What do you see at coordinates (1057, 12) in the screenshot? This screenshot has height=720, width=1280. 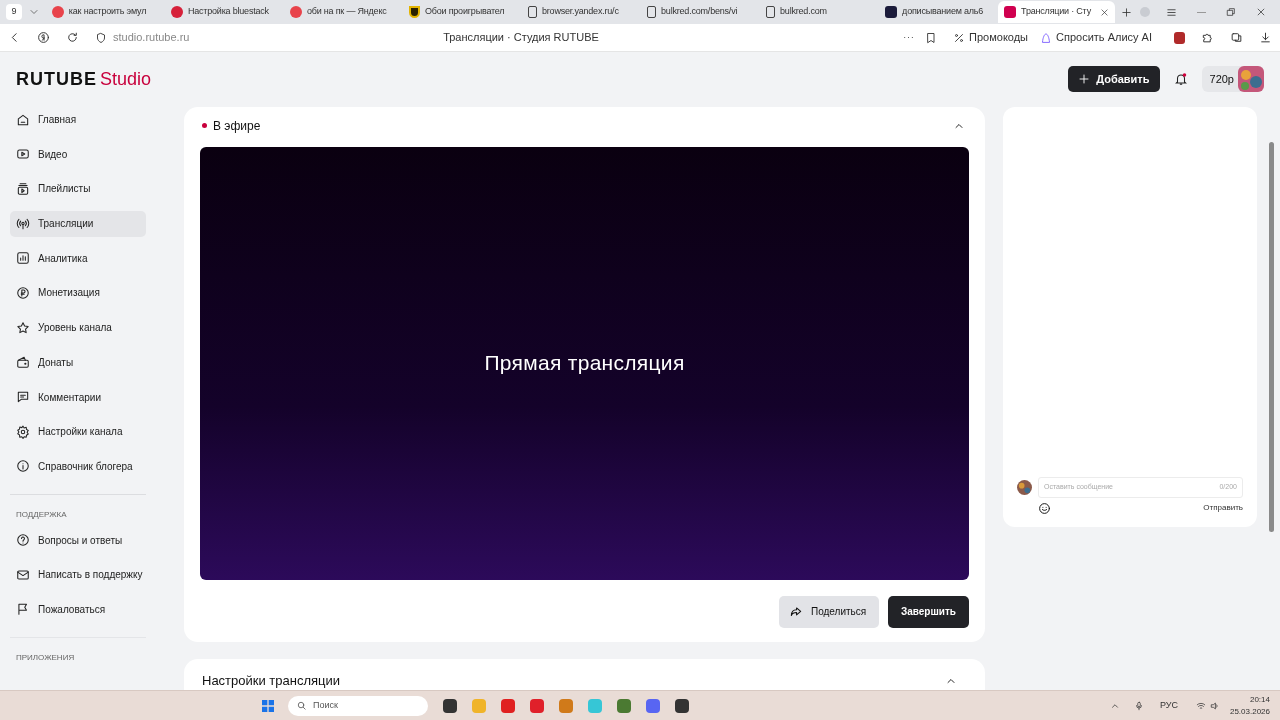 I see `browser-tab: Трансляции · Сту` at bounding box center [1057, 12].